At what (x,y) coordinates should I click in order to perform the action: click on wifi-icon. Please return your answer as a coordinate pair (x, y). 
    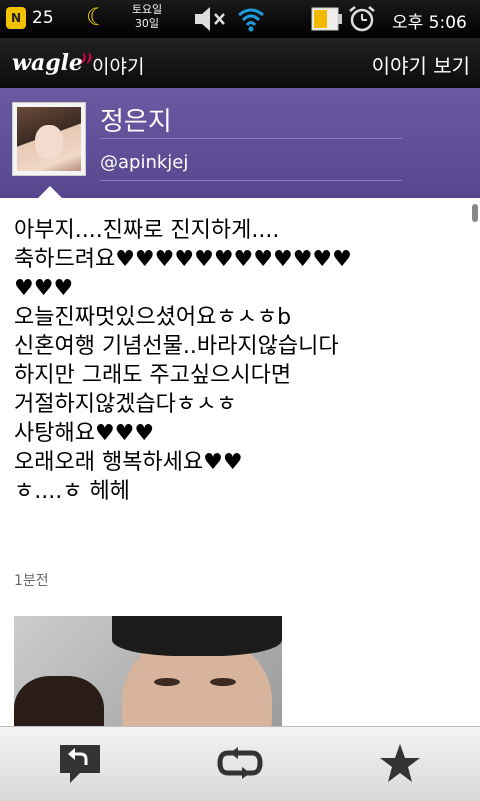
    Looking at the image, I should click on (251, 20).